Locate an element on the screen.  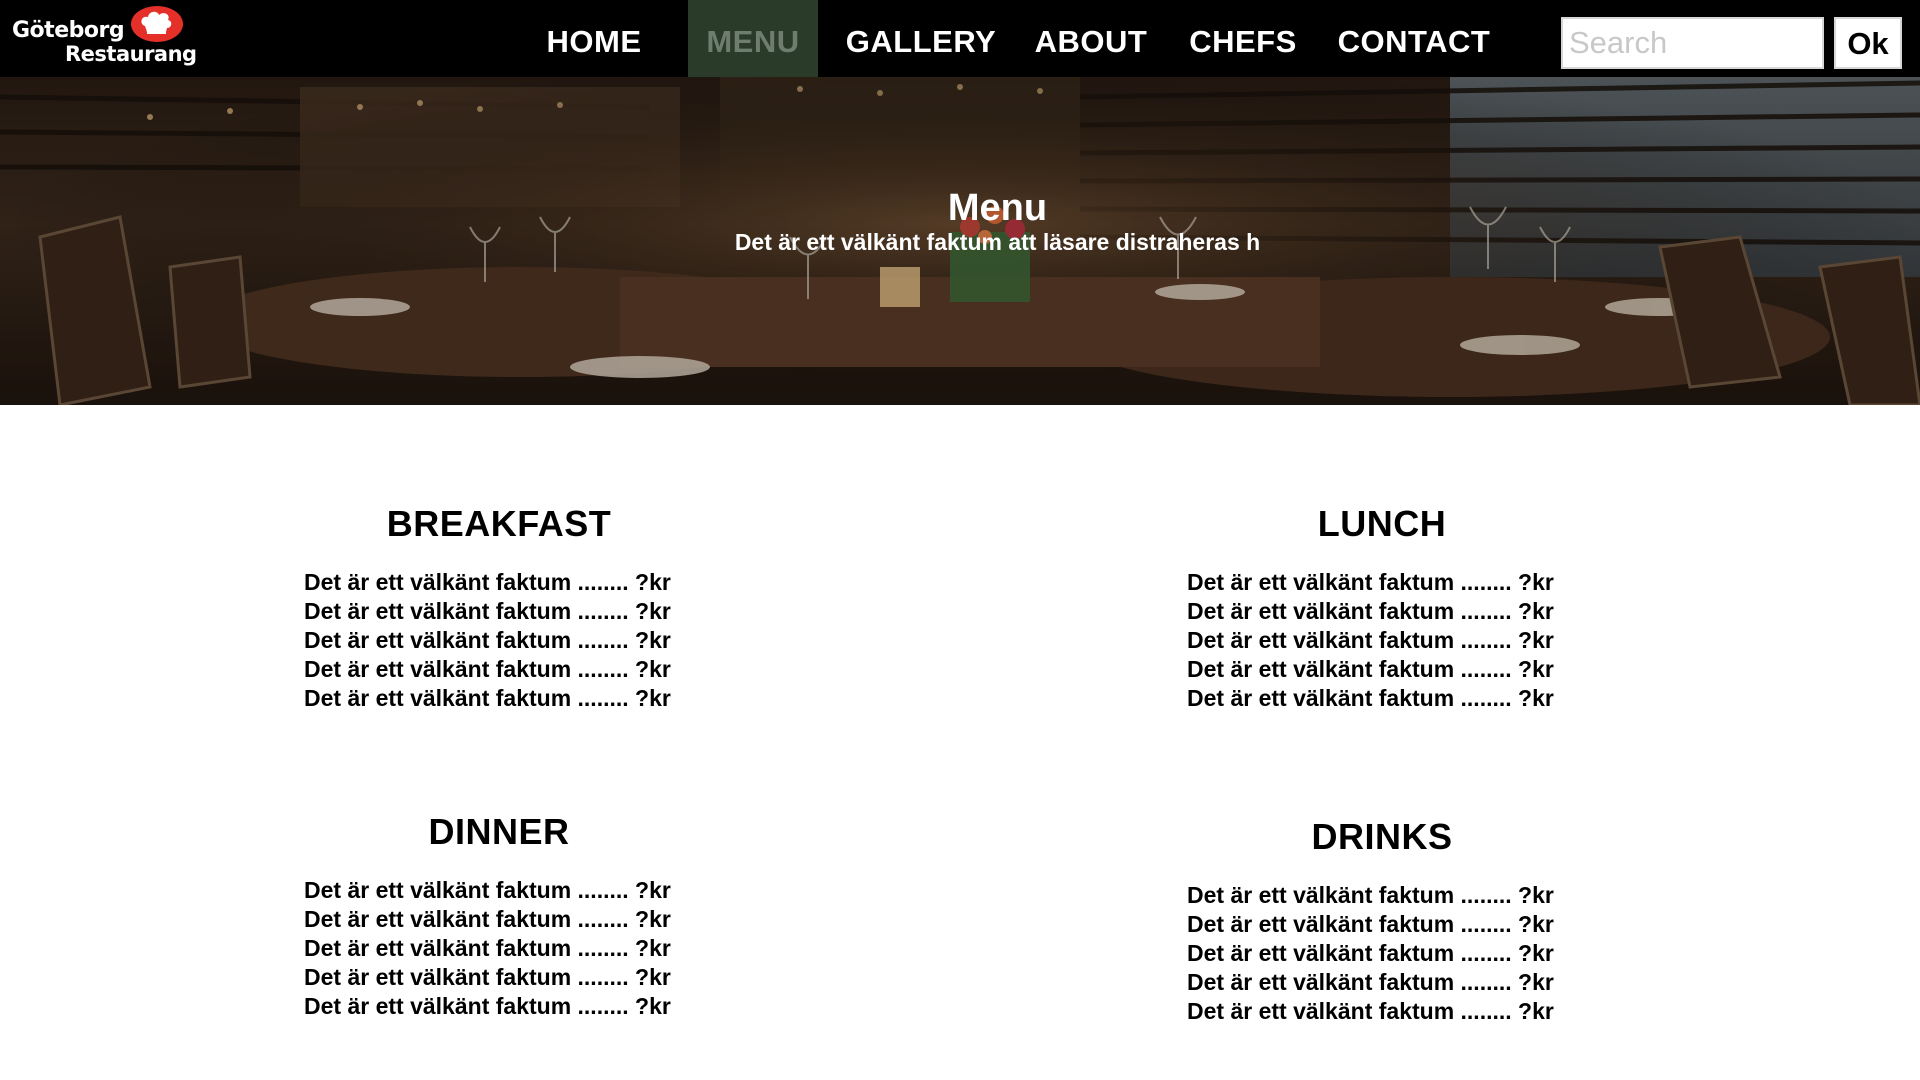
section-title: BREAKFAST is located at coordinates (499, 523).